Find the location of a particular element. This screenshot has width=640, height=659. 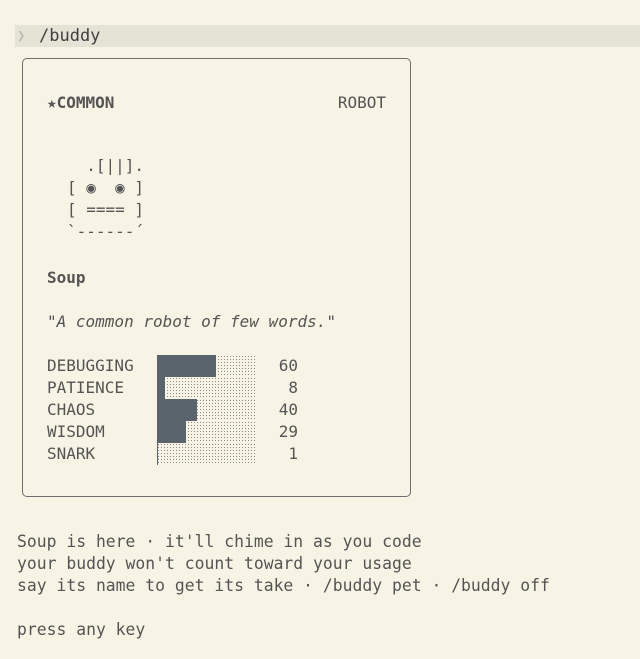

stat-row: PATIENCE 8 is located at coordinates (182, 388).